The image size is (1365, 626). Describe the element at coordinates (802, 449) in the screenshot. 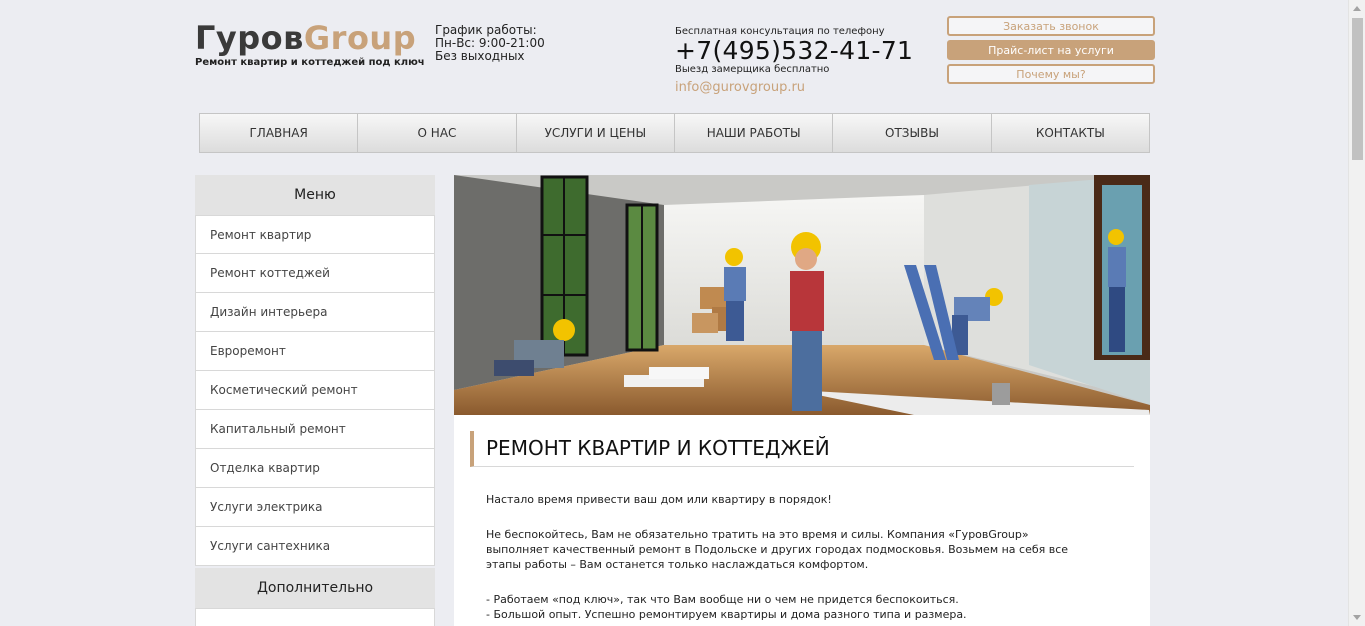

I see `page-title: РЕМОНТ КВАРТИР И КОТТЕДЖЕЙ` at that location.